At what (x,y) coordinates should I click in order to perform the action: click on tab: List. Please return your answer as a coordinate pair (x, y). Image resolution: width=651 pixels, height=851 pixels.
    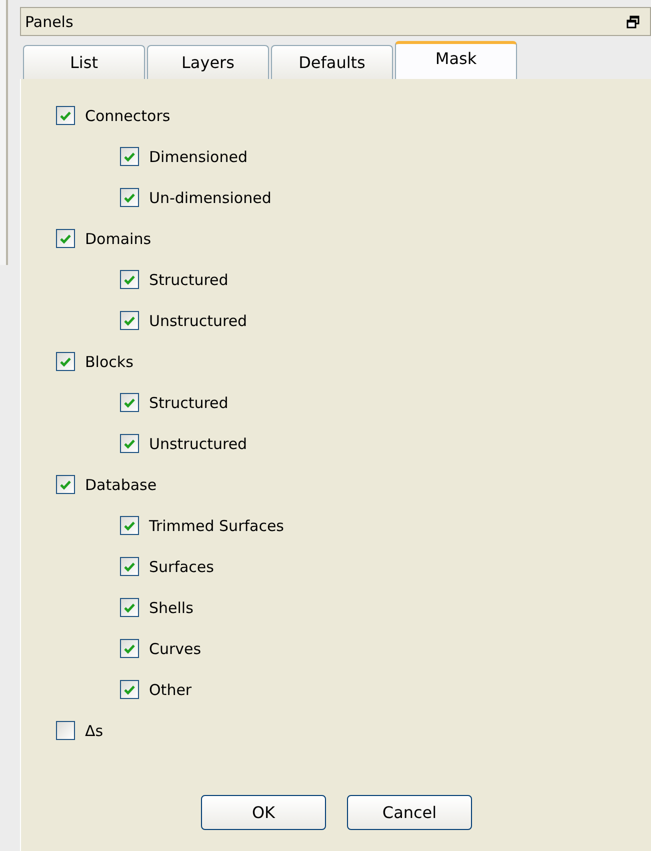
    Looking at the image, I should click on (84, 62).